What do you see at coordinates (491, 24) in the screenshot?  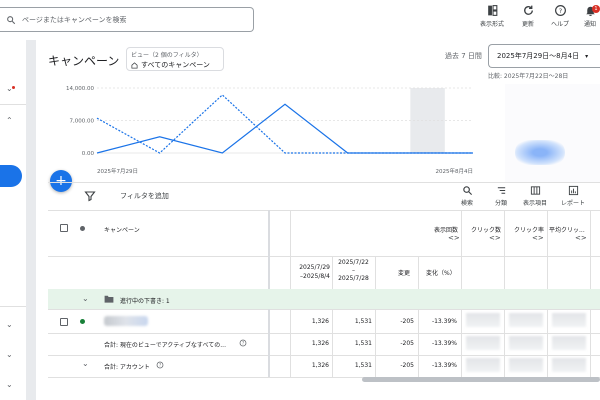 I see `view-format-label: 表示形式` at bounding box center [491, 24].